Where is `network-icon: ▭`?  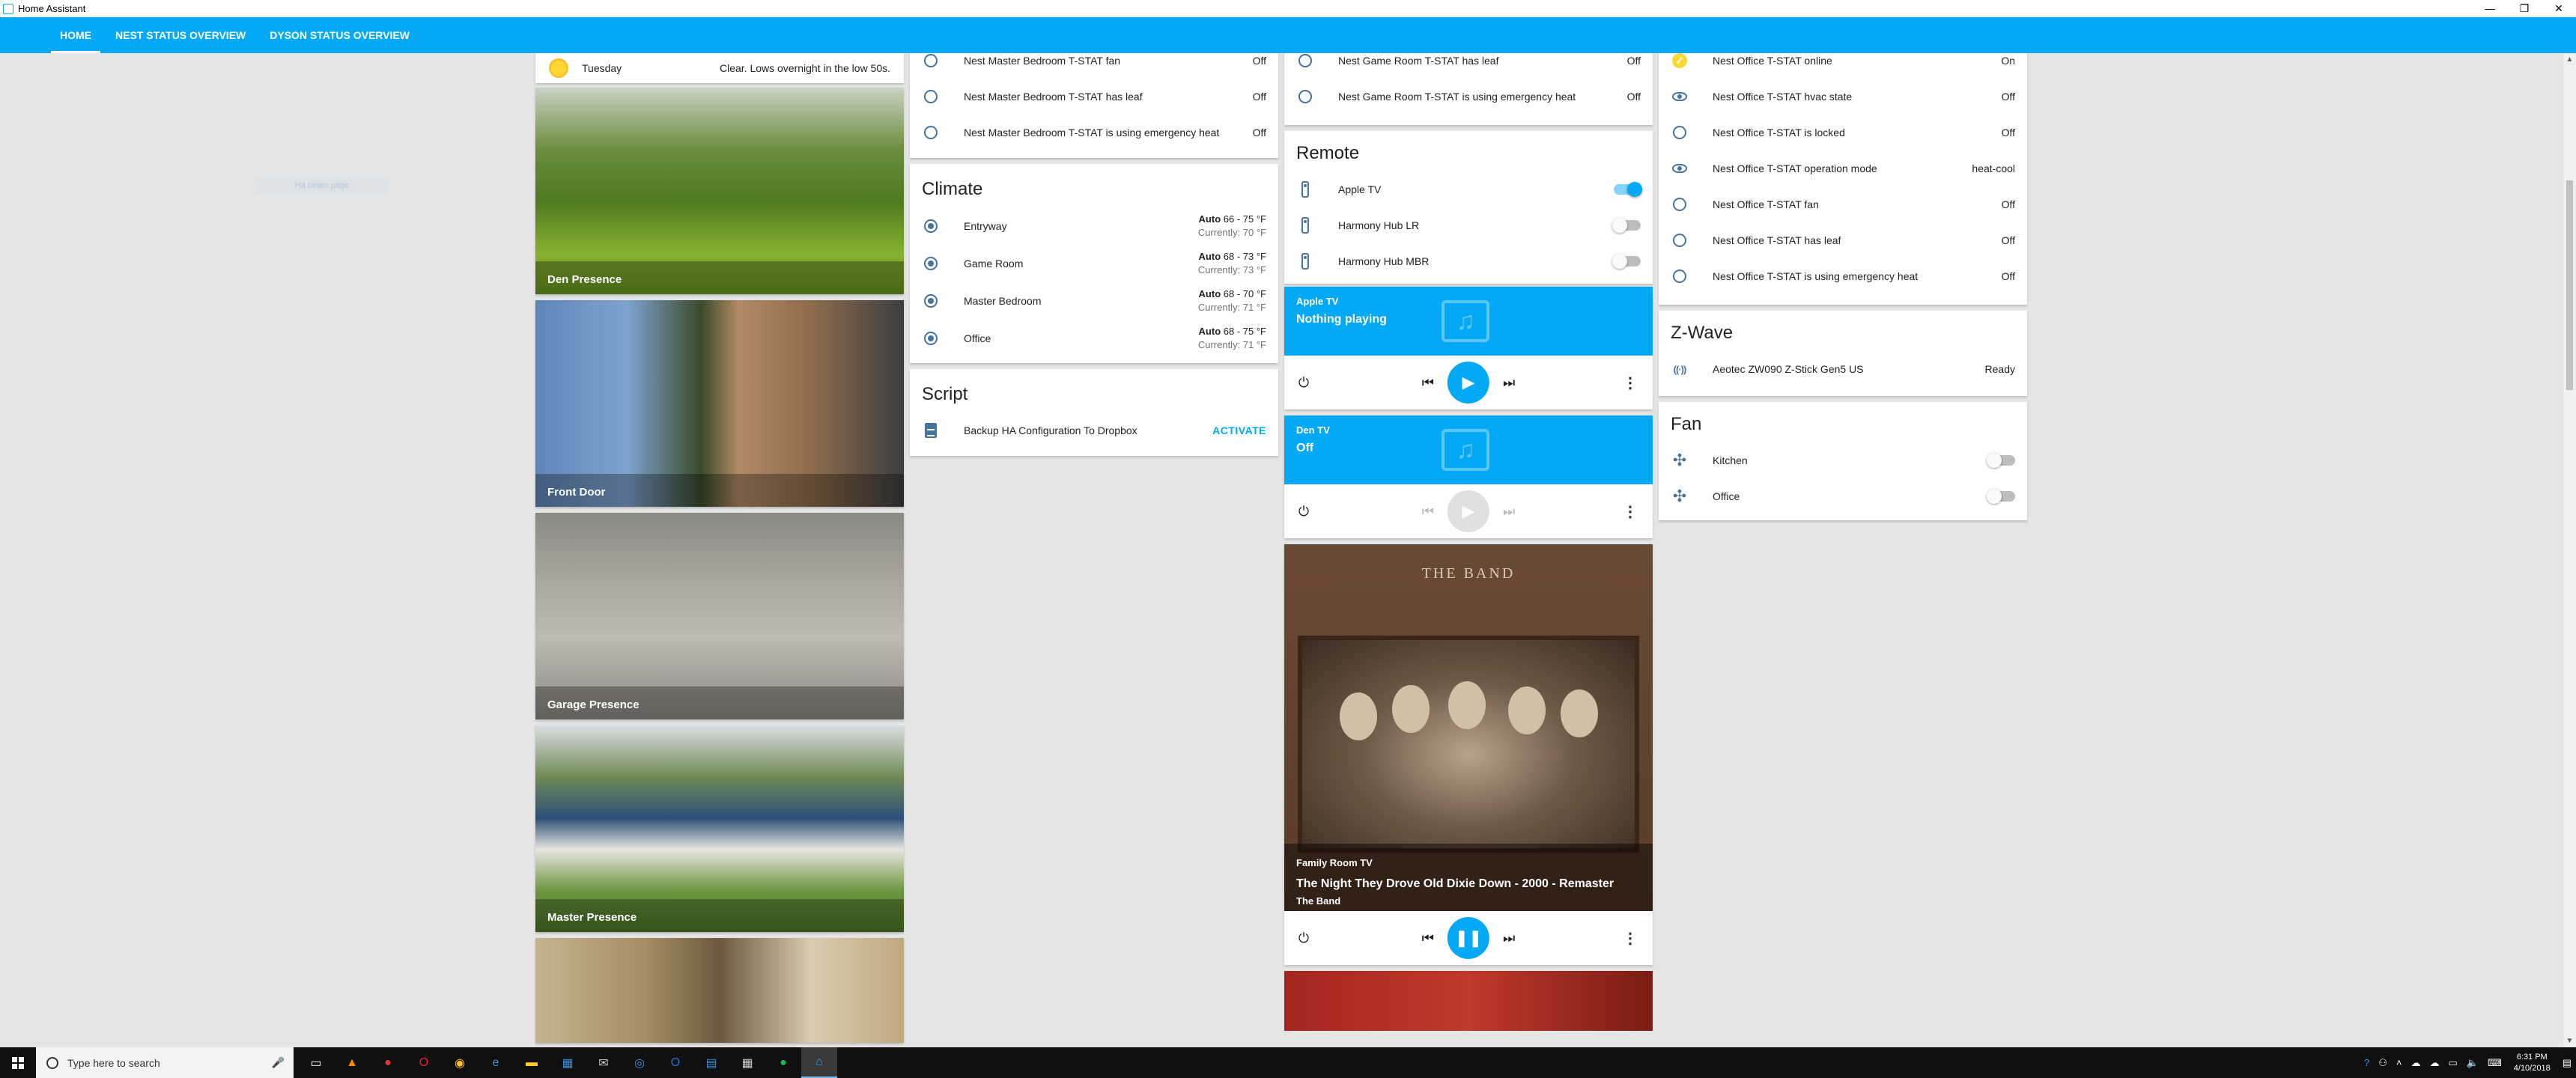 network-icon: ▭ is located at coordinates (2453, 1063).